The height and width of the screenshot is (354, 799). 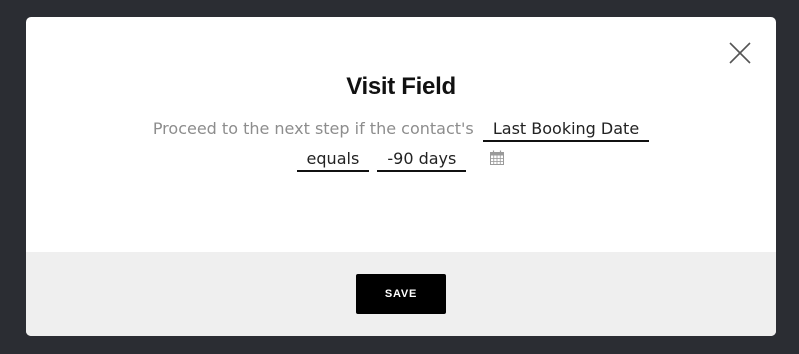 What do you see at coordinates (740, 53) in the screenshot?
I see `close-icon` at bounding box center [740, 53].